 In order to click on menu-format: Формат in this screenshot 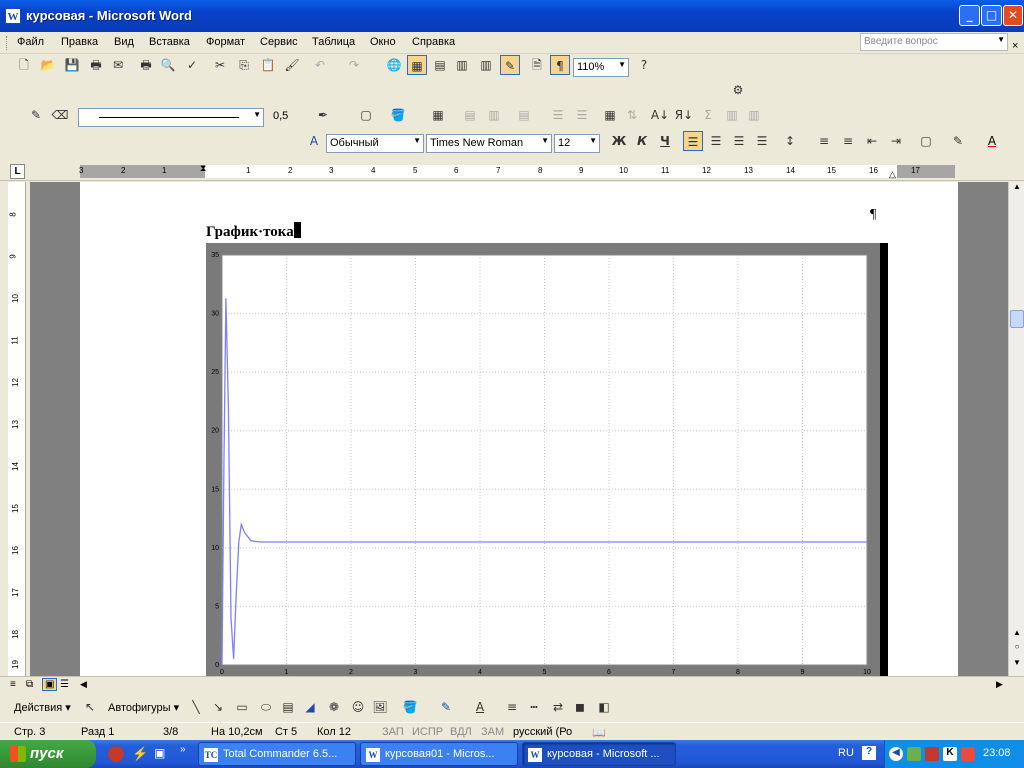, I will do `click(225, 42)`.